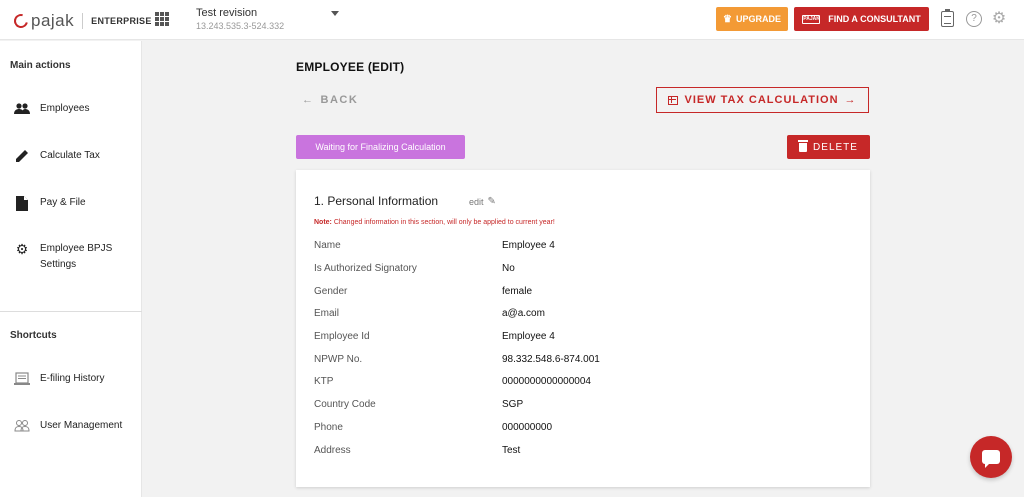  What do you see at coordinates (584, 245) in the screenshot?
I see `info-row-name: Name Employee 4` at bounding box center [584, 245].